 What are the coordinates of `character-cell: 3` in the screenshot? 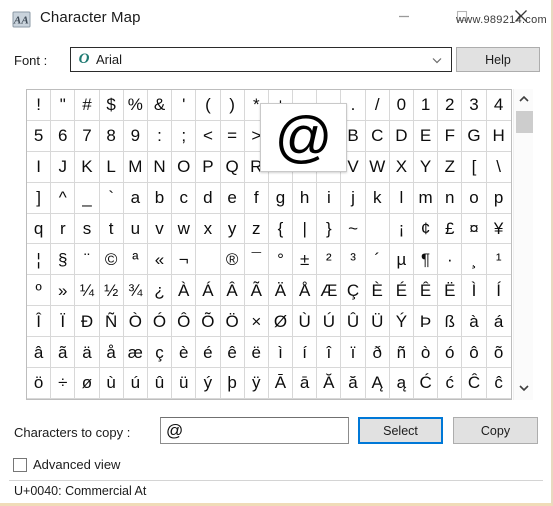 It's located at (474, 105).